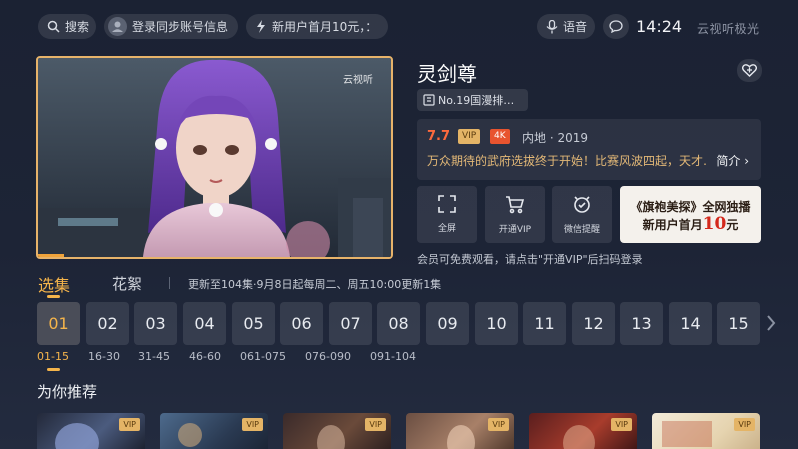 Image resolution: width=798 pixels, height=449 pixels. What do you see at coordinates (53, 26) in the screenshot?
I see `search-icon` at bounding box center [53, 26].